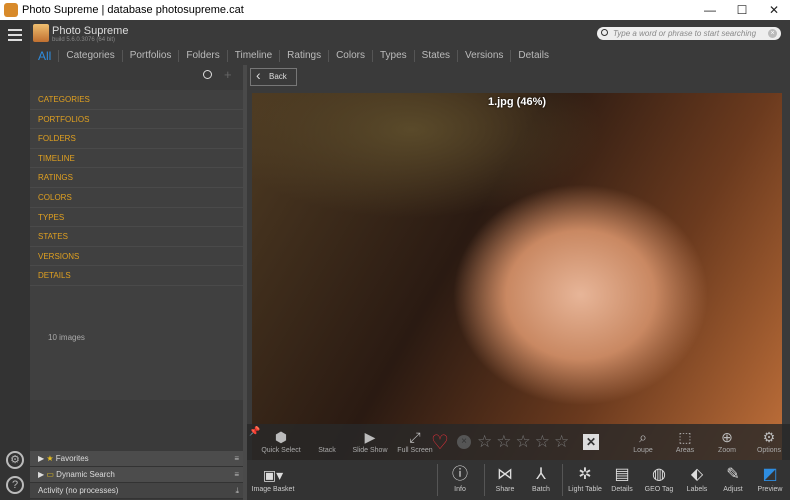 The width and height of the screenshot is (790, 500). What do you see at coordinates (770, 478) in the screenshot?
I see `preview-button: ◩ Preview` at bounding box center [770, 478].